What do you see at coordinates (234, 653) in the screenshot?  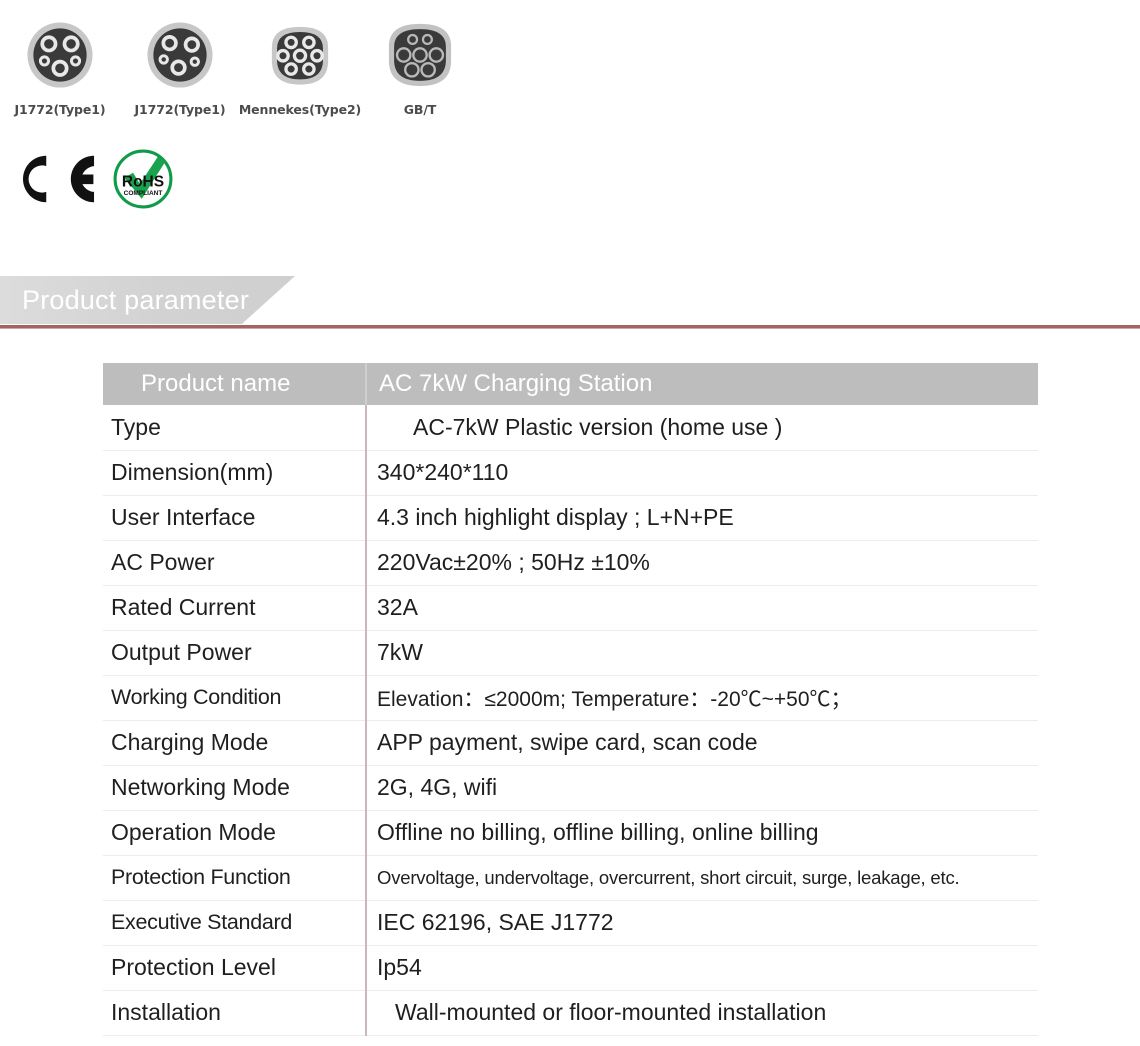 I see `row-key: Output Power` at bounding box center [234, 653].